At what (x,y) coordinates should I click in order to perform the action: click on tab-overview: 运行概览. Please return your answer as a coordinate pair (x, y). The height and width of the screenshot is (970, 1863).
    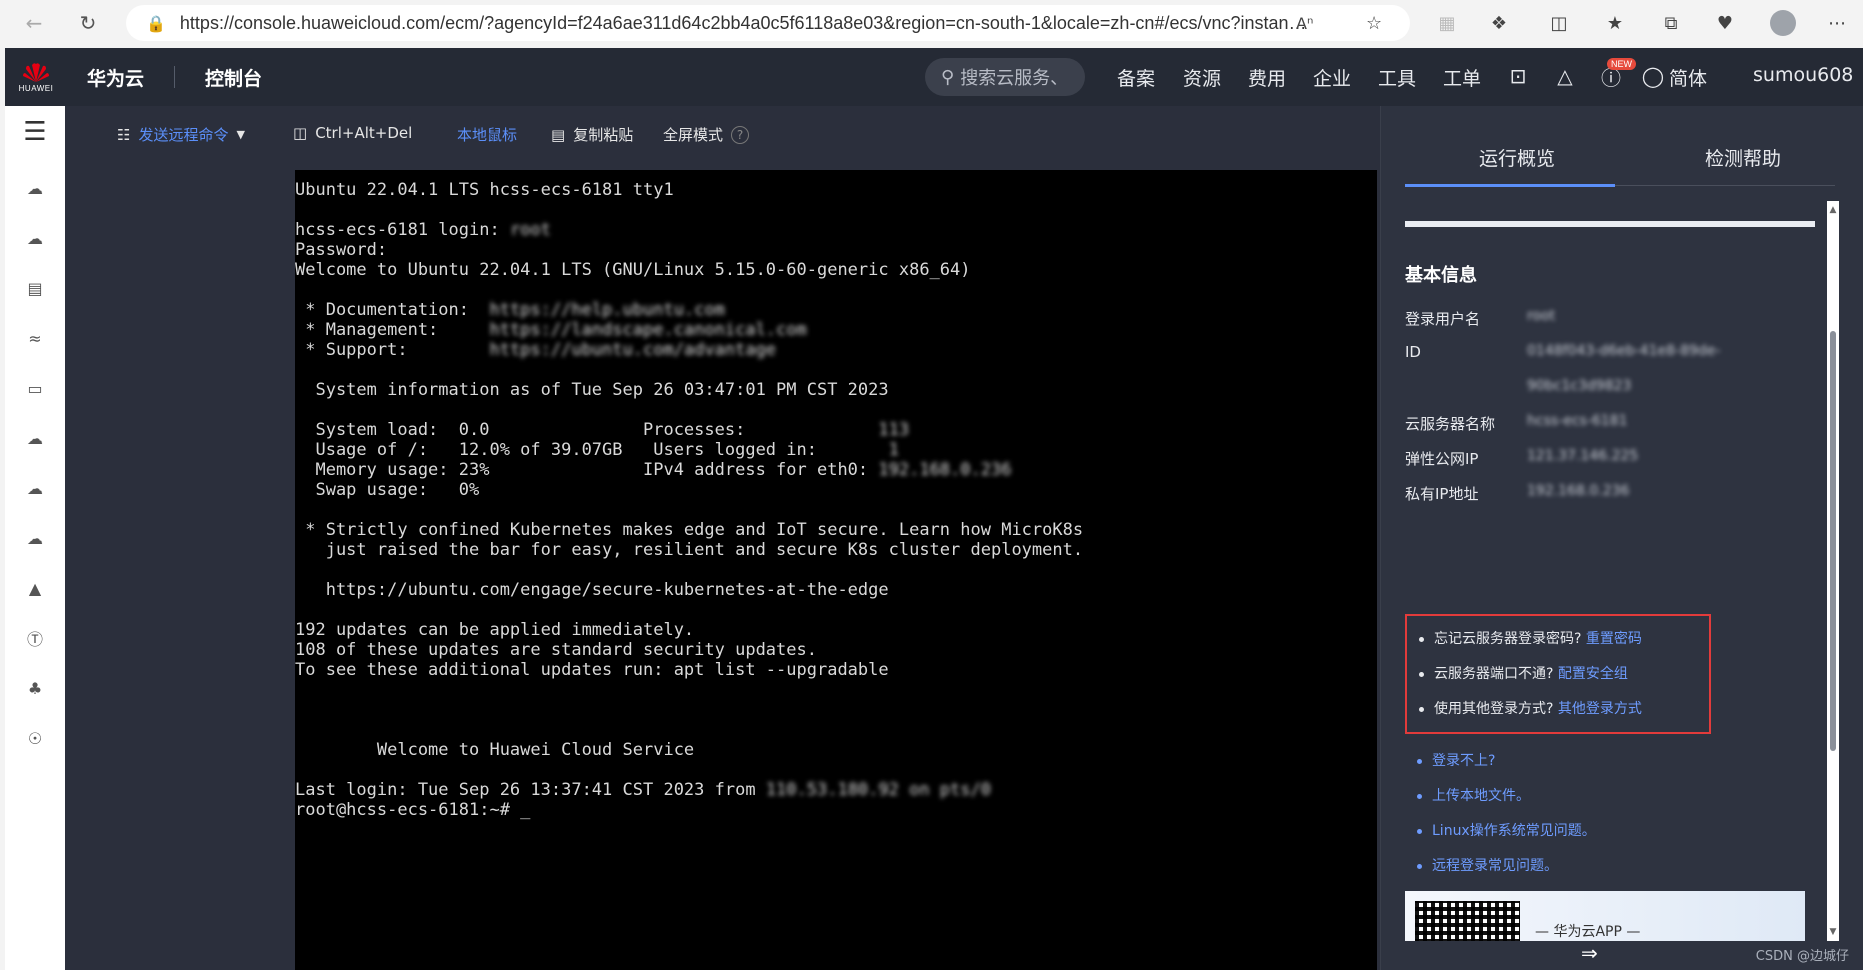
    Looking at the image, I should click on (1517, 157).